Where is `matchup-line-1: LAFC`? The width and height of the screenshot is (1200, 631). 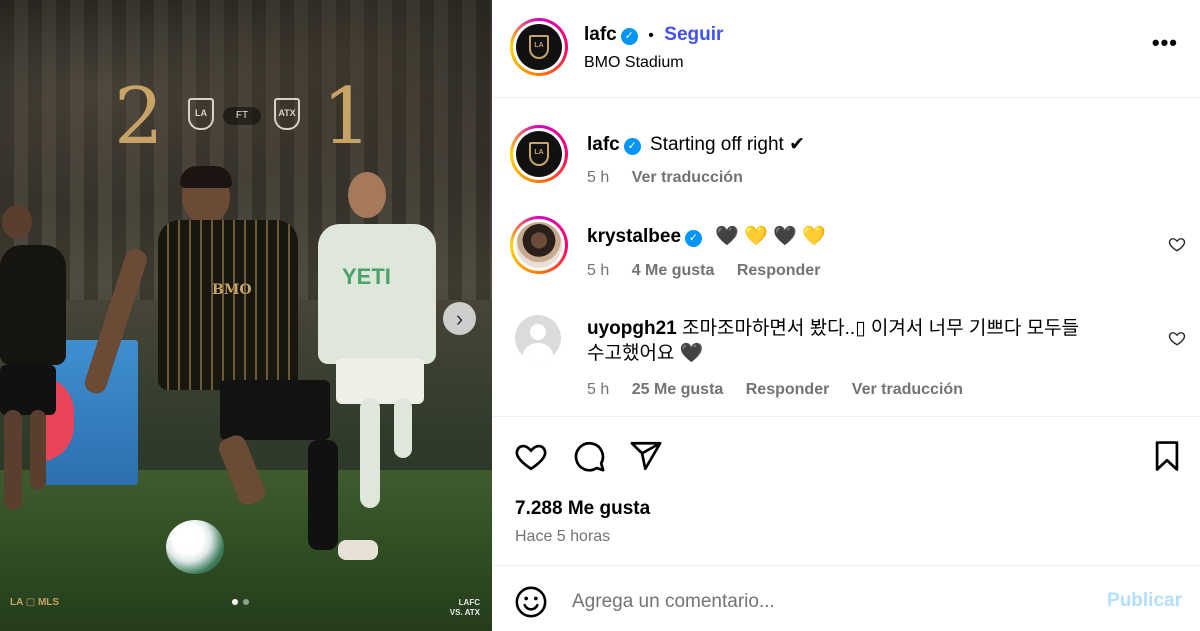 matchup-line-1: LAFC is located at coordinates (469, 602).